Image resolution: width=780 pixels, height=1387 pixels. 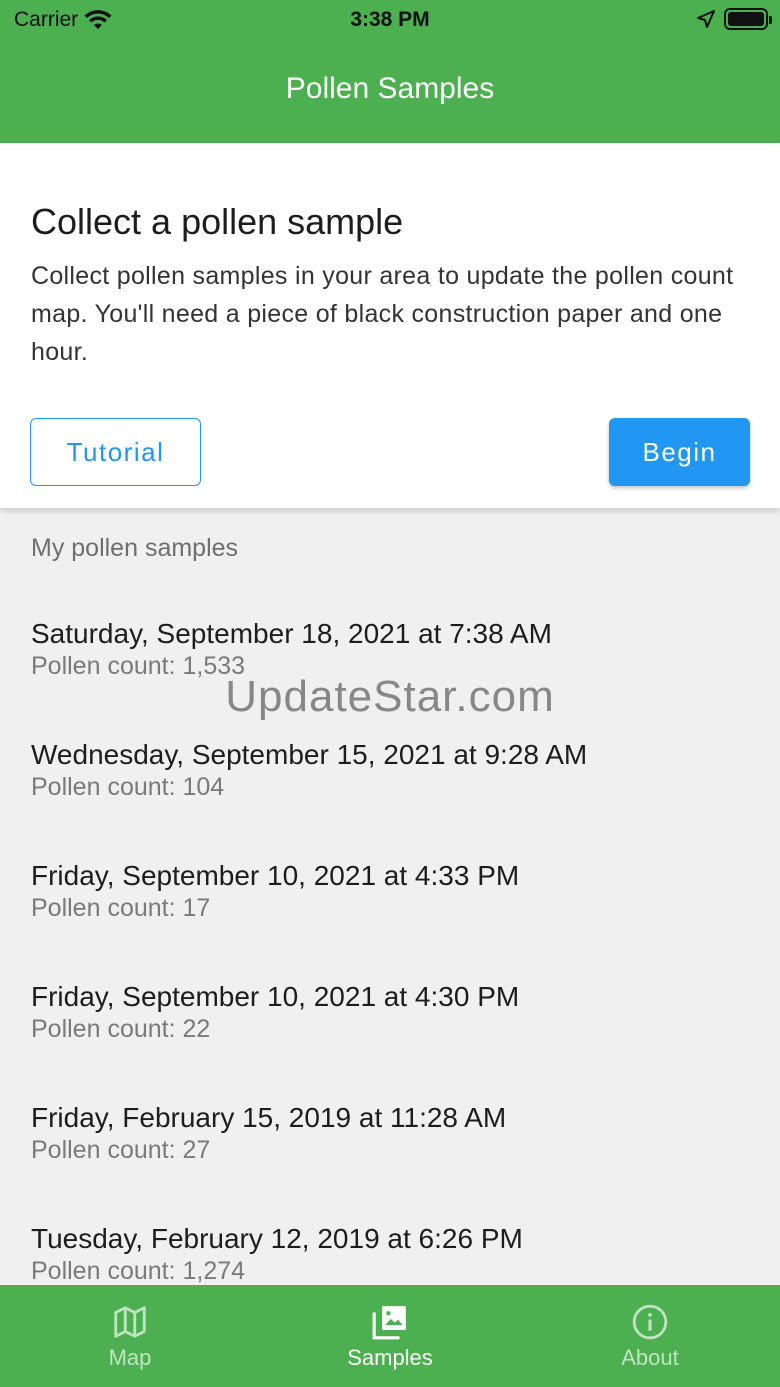 What do you see at coordinates (309, 754) in the screenshot?
I see `sample-date: Wednesday, September 15, 2021 at 9:28 AM` at bounding box center [309, 754].